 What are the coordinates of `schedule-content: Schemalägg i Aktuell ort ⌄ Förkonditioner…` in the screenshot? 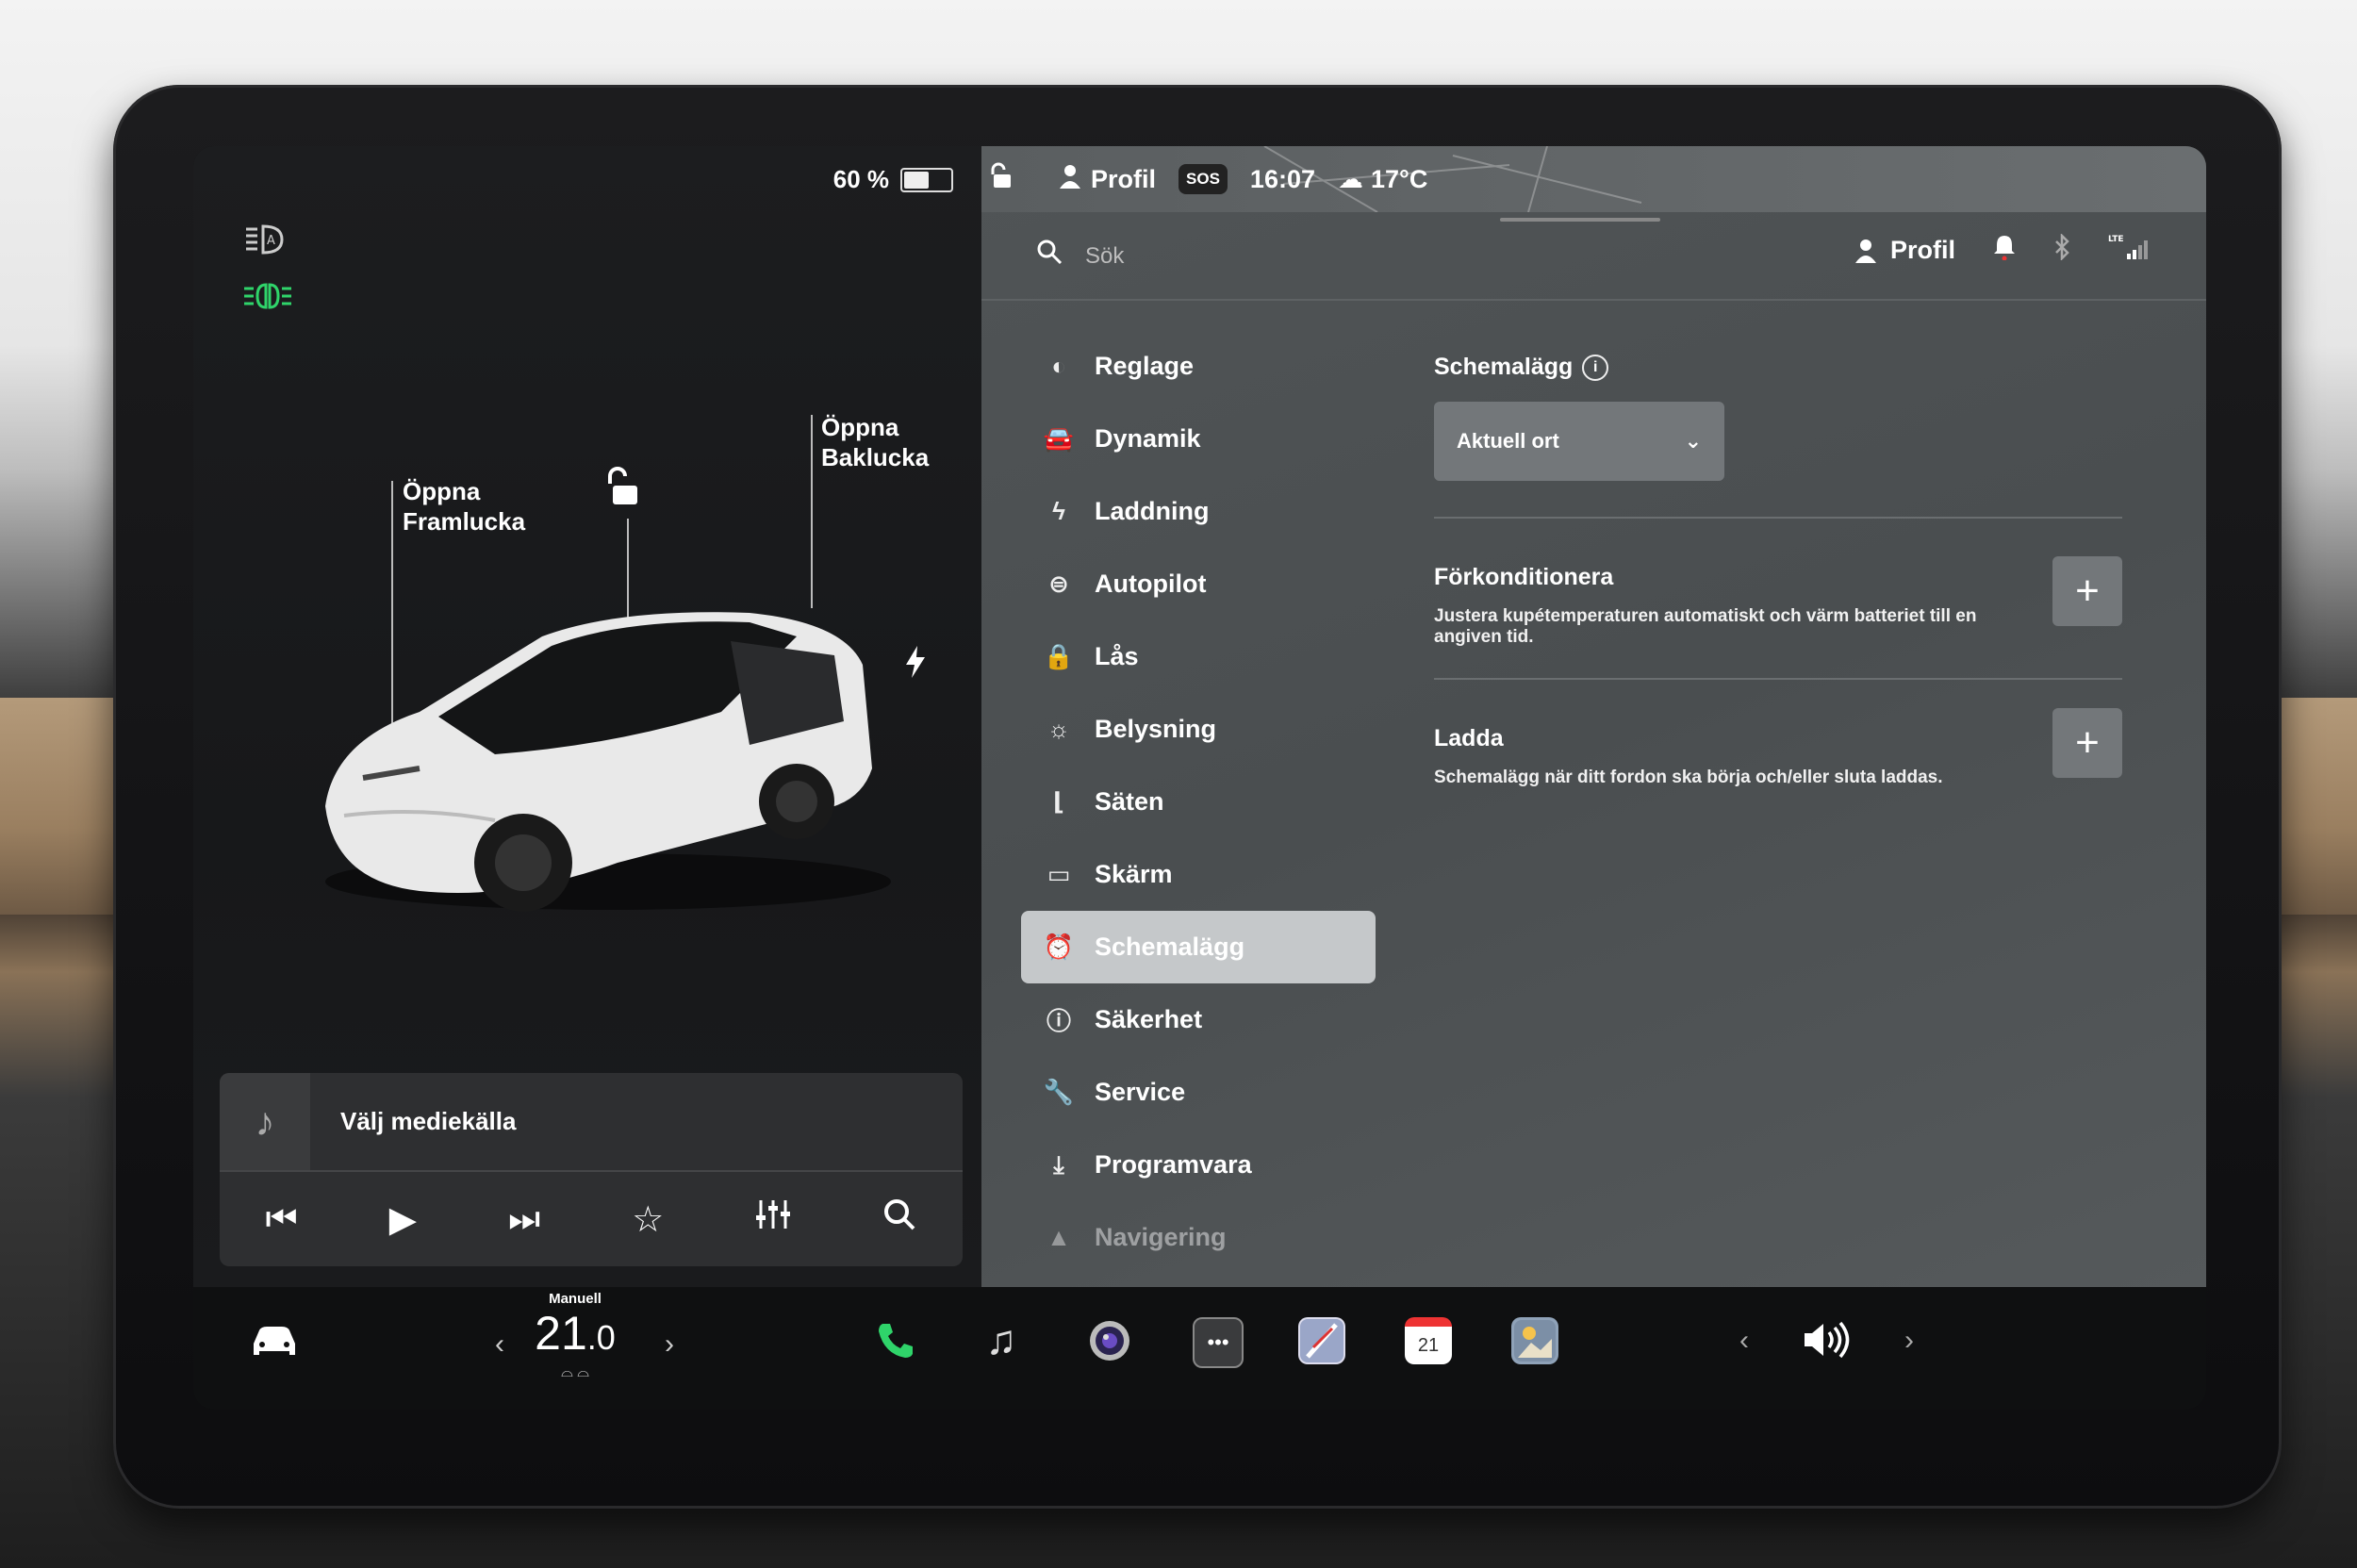 It's located at (1778, 571).